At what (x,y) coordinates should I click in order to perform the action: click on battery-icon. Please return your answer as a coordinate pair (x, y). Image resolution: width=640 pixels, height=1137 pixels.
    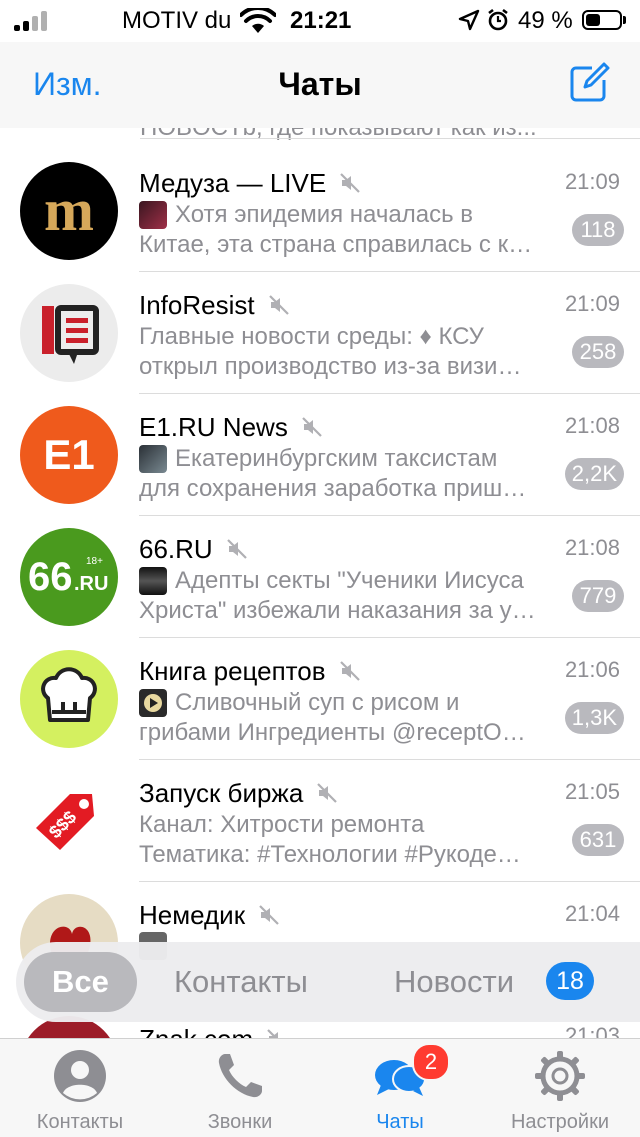
    Looking at the image, I should click on (602, 20).